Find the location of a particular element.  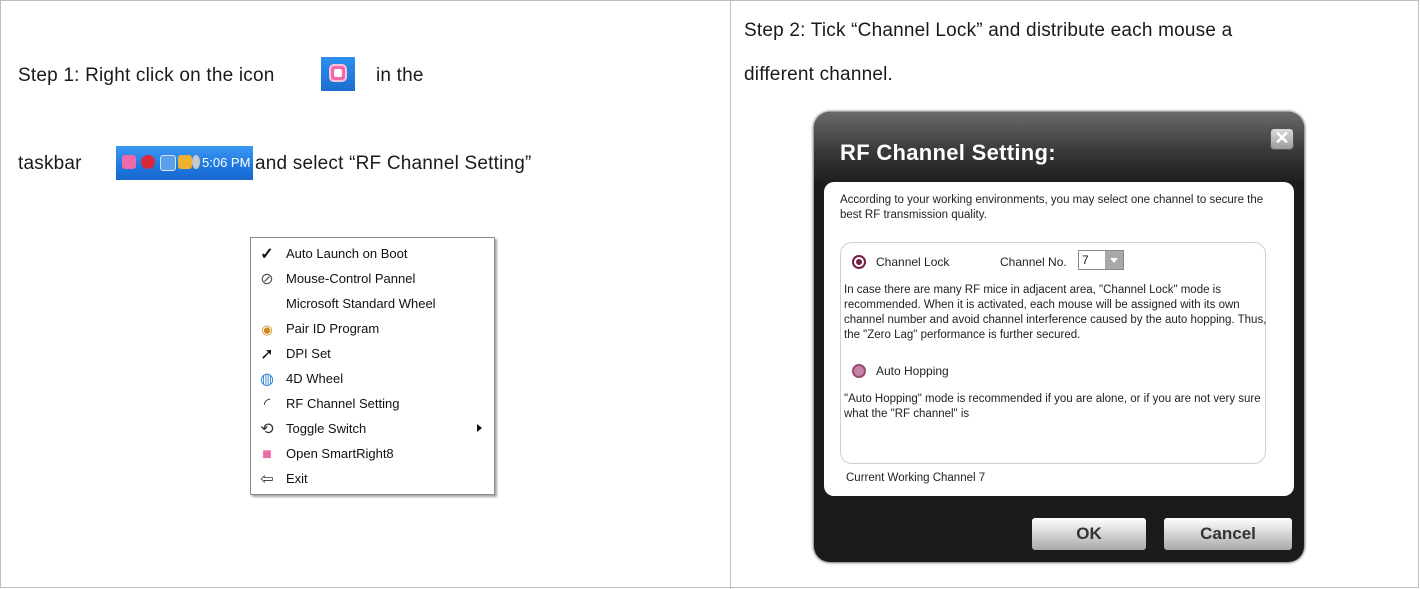

media-icon is located at coordinates (196, 162).